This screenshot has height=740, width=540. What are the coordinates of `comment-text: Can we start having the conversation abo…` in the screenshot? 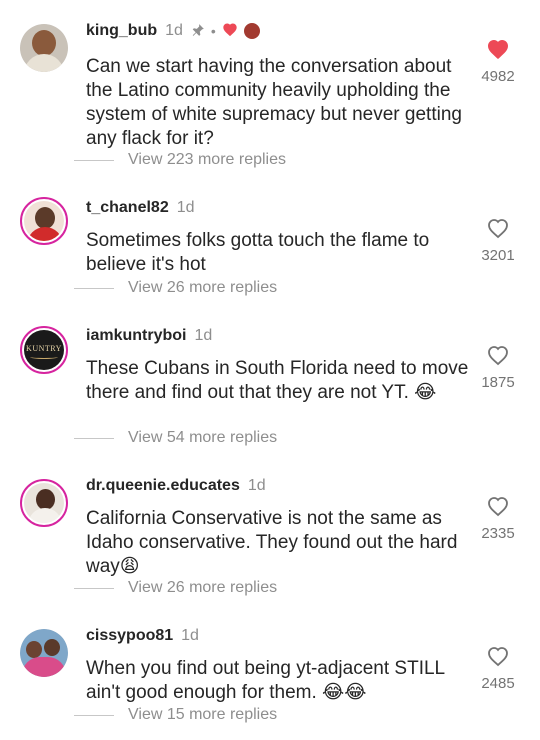 It's located at (274, 102).